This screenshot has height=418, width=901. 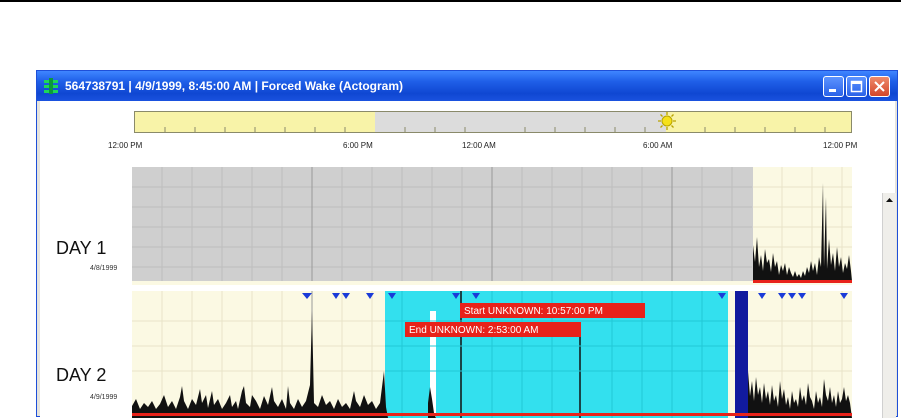 I want to click on scroll-up-button, so click(x=889, y=200).